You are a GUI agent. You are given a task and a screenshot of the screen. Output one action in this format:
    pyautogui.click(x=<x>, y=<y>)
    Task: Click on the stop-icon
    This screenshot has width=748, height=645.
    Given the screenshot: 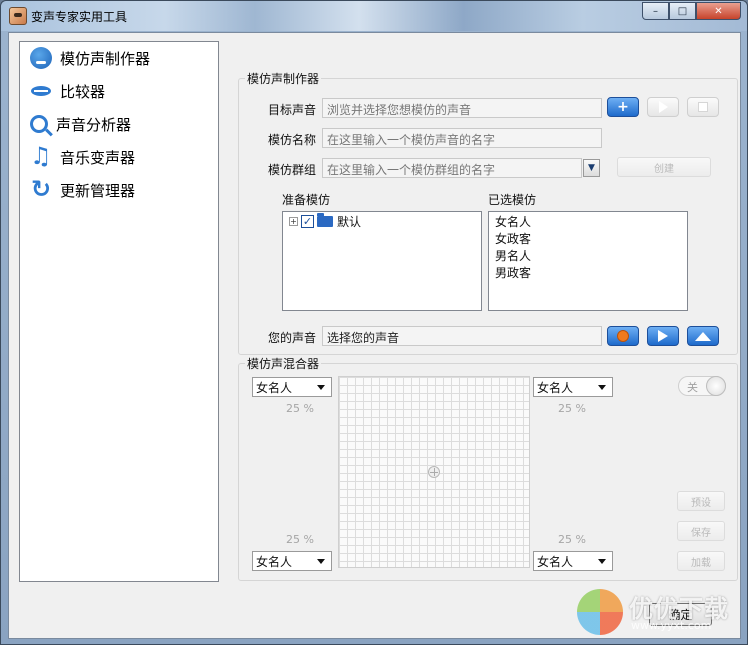 What is the action you would take?
    pyautogui.click(x=703, y=107)
    